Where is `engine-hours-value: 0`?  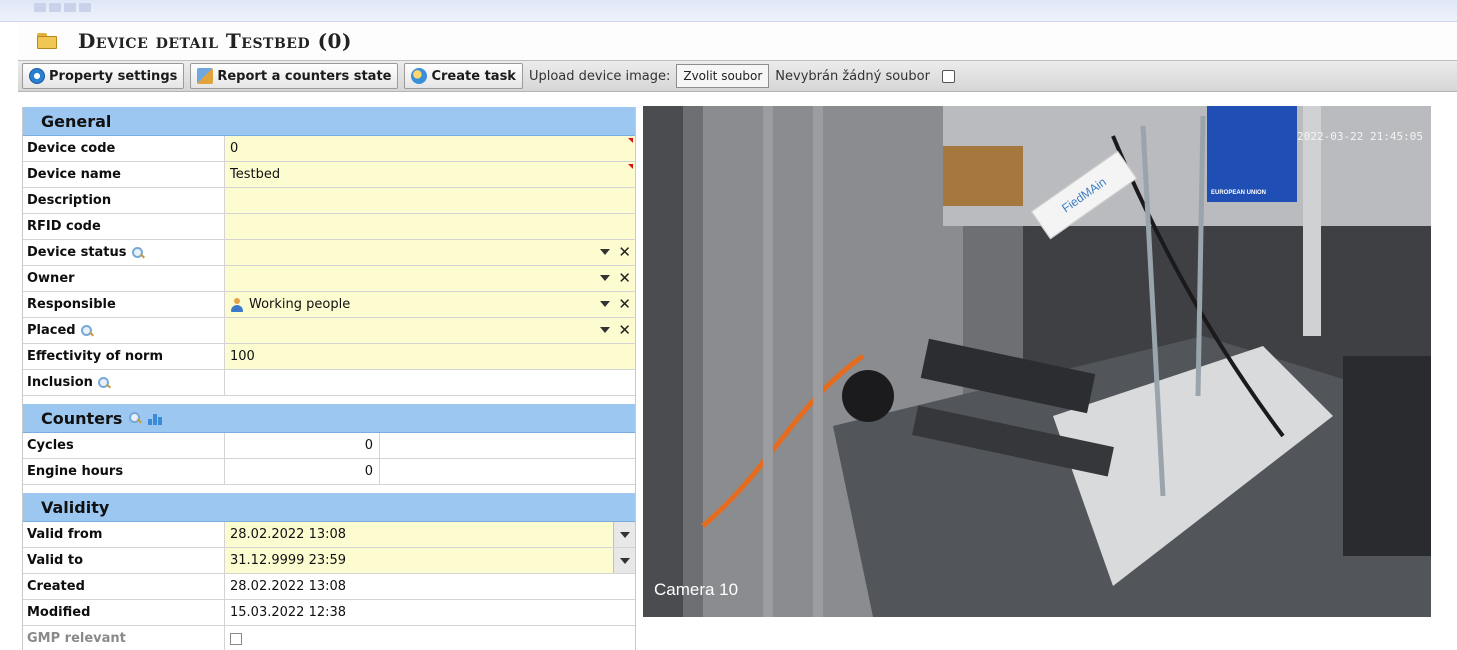
engine-hours-value: 0 is located at coordinates (302, 471).